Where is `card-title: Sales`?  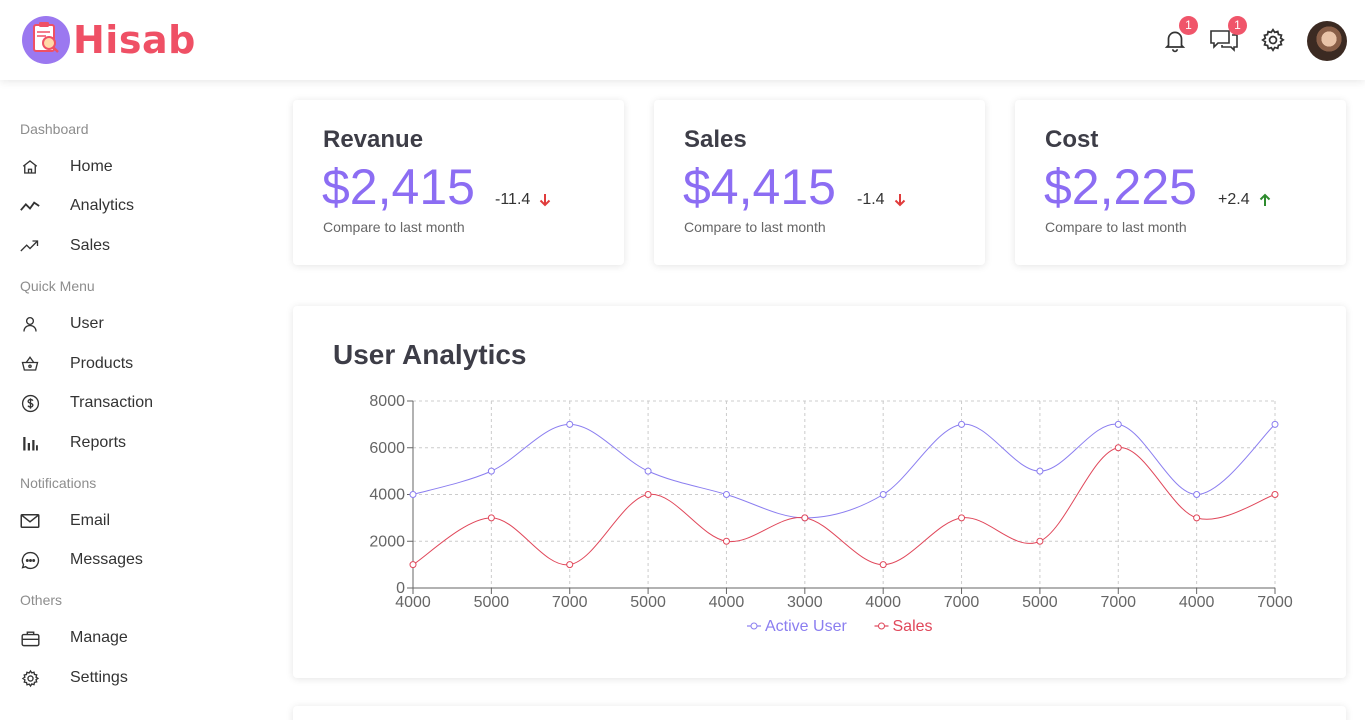 card-title: Sales is located at coordinates (715, 139).